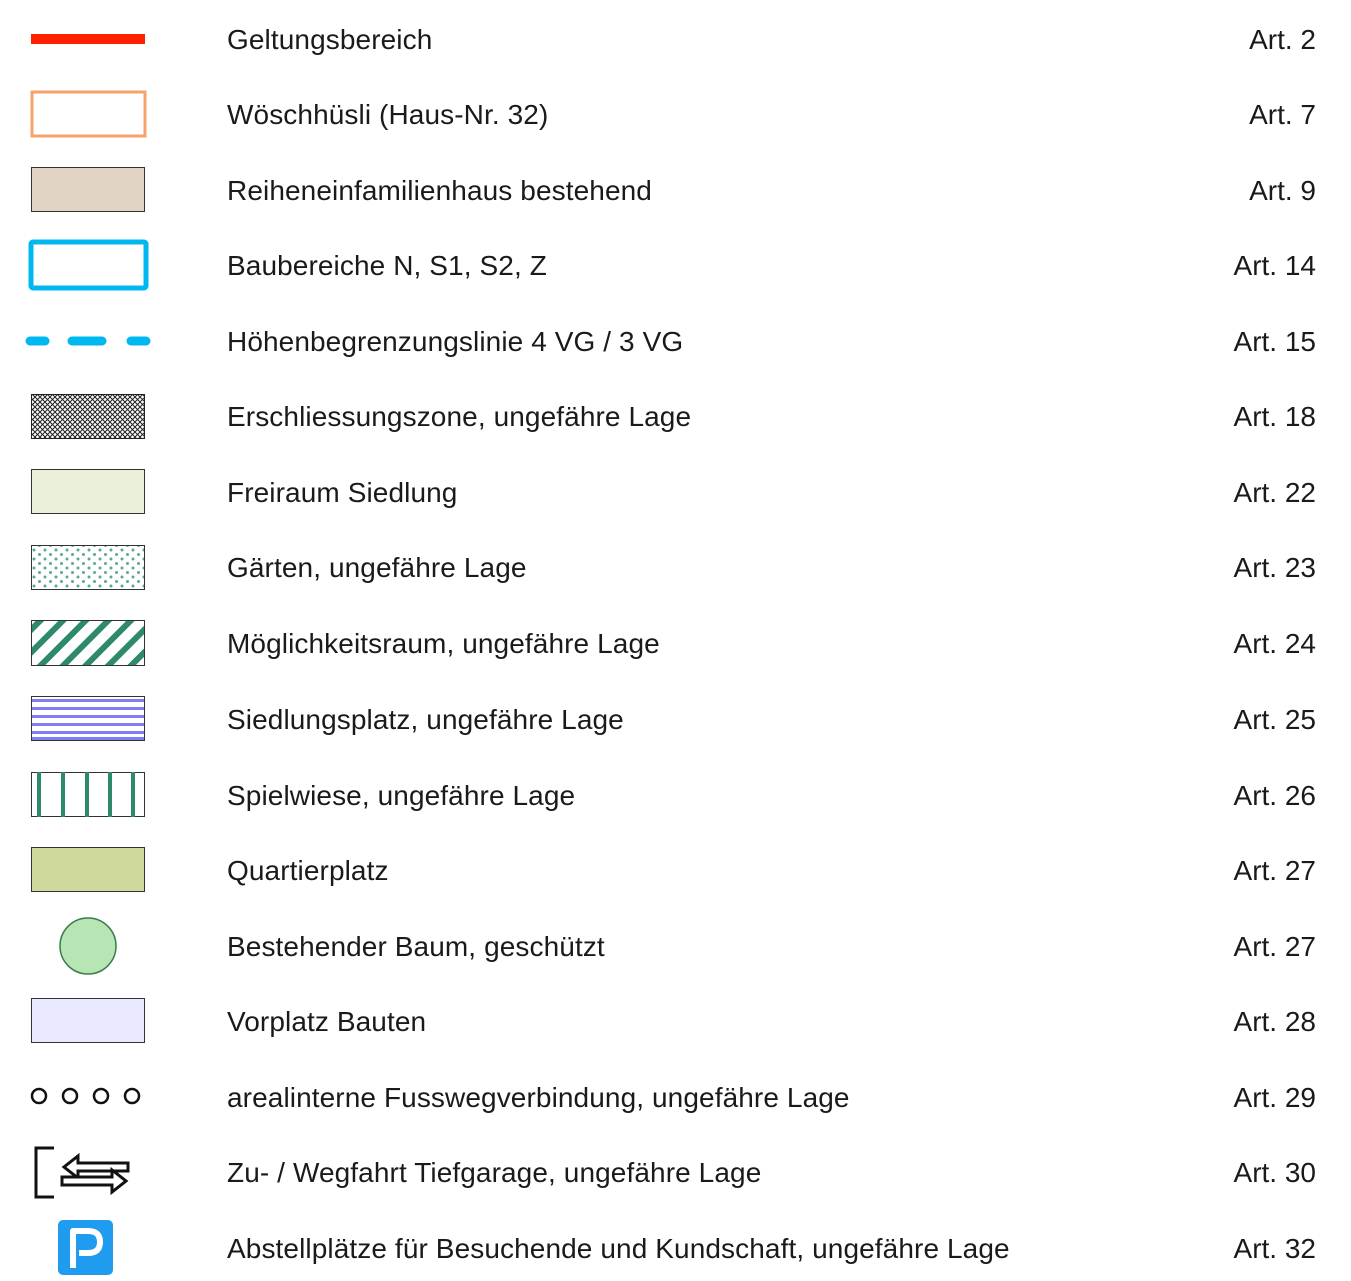 This screenshot has width=1351, height=1281. Describe the element at coordinates (1274, 719) in the screenshot. I see `legend-article: Art. 25` at that location.